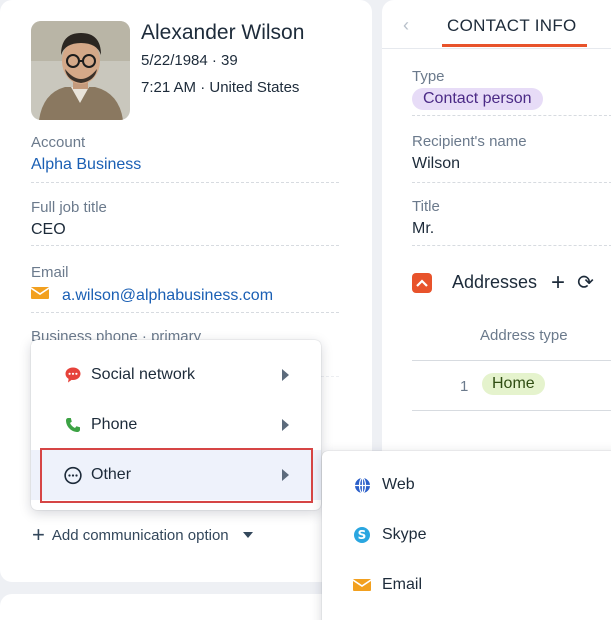 The height and width of the screenshot is (620, 611). Describe the element at coordinates (402, 584) in the screenshot. I see `submenu-item-label: Email` at that location.